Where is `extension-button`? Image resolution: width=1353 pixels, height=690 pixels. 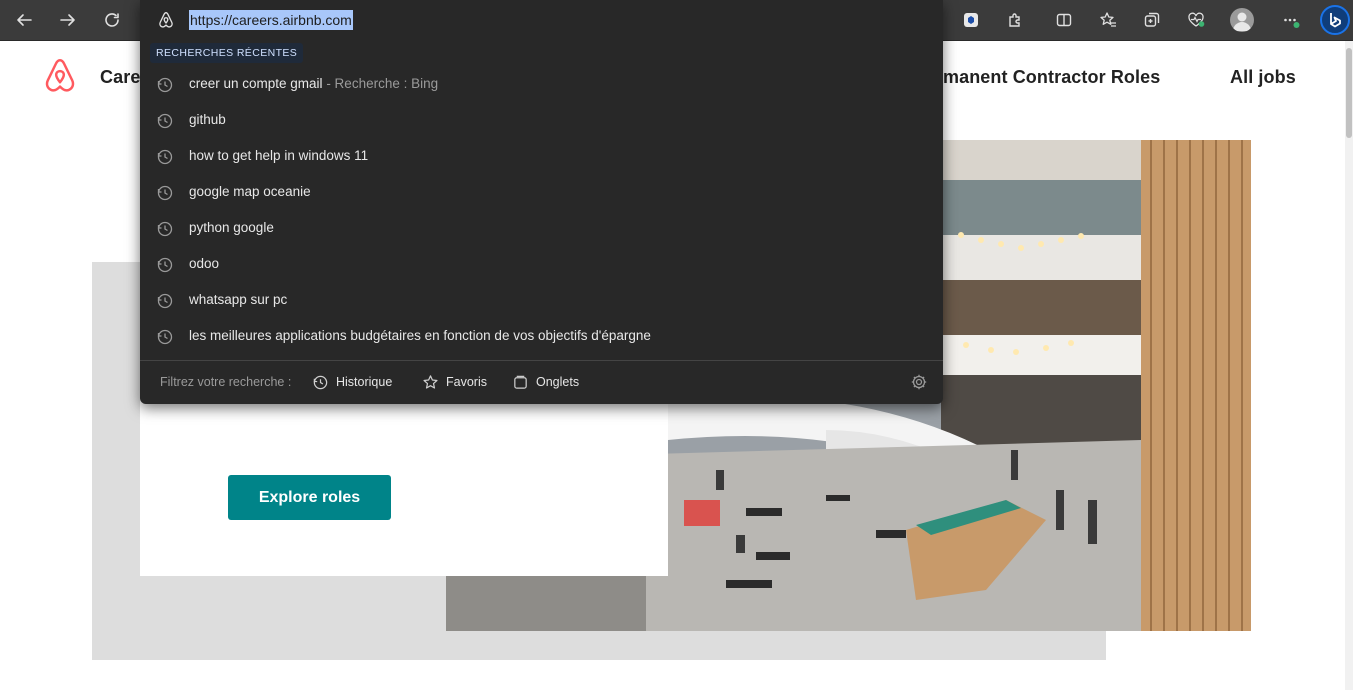 extension-button is located at coordinates (971, 20).